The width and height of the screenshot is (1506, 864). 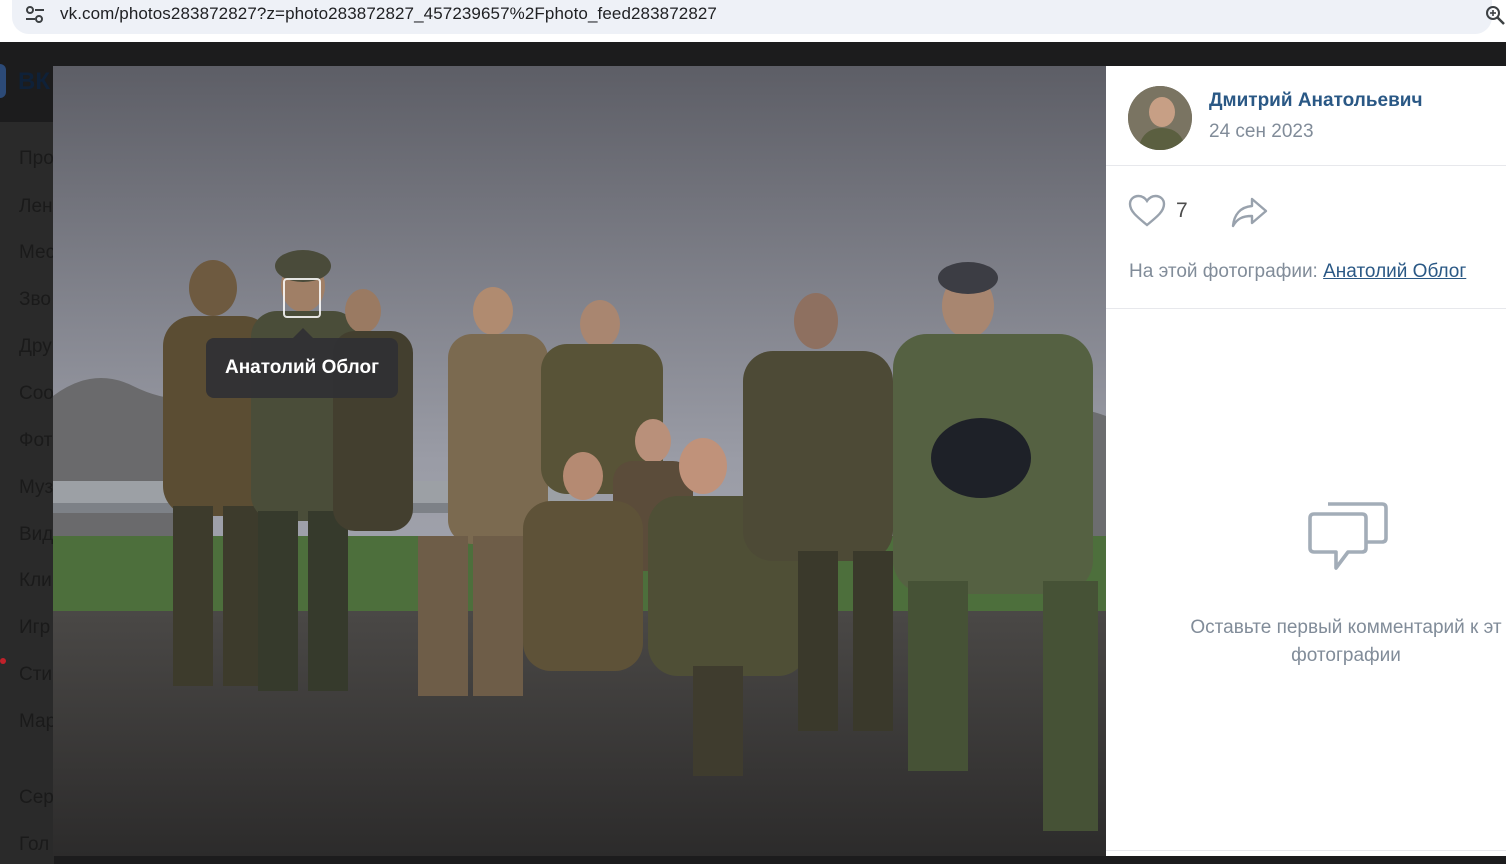 What do you see at coordinates (3, 661) in the screenshot?
I see `notification-dot` at bounding box center [3, 661].